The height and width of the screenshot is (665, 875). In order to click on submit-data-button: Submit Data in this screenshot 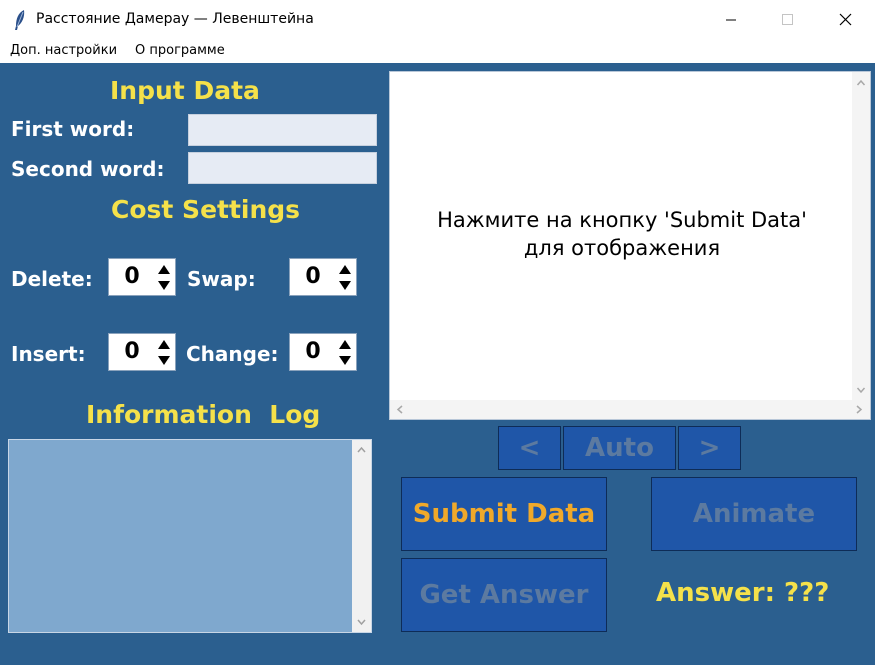, I will do `click(504, 514)`.